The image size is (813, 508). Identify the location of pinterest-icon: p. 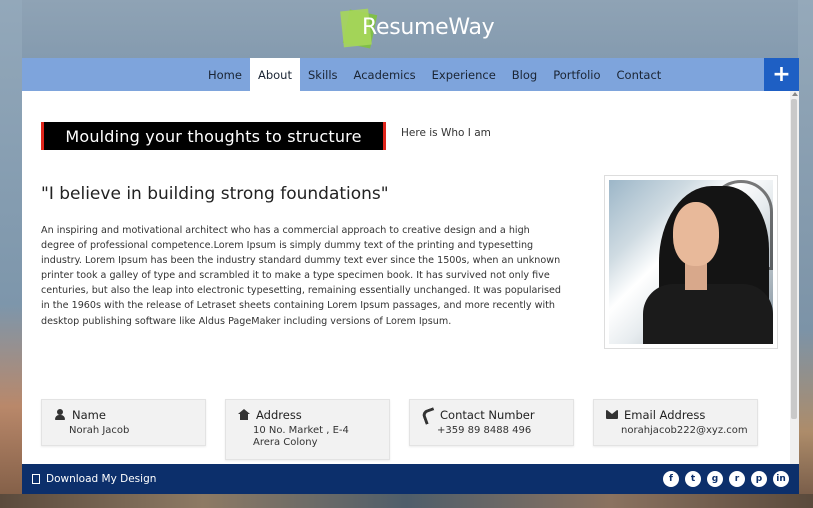
(759, 479).